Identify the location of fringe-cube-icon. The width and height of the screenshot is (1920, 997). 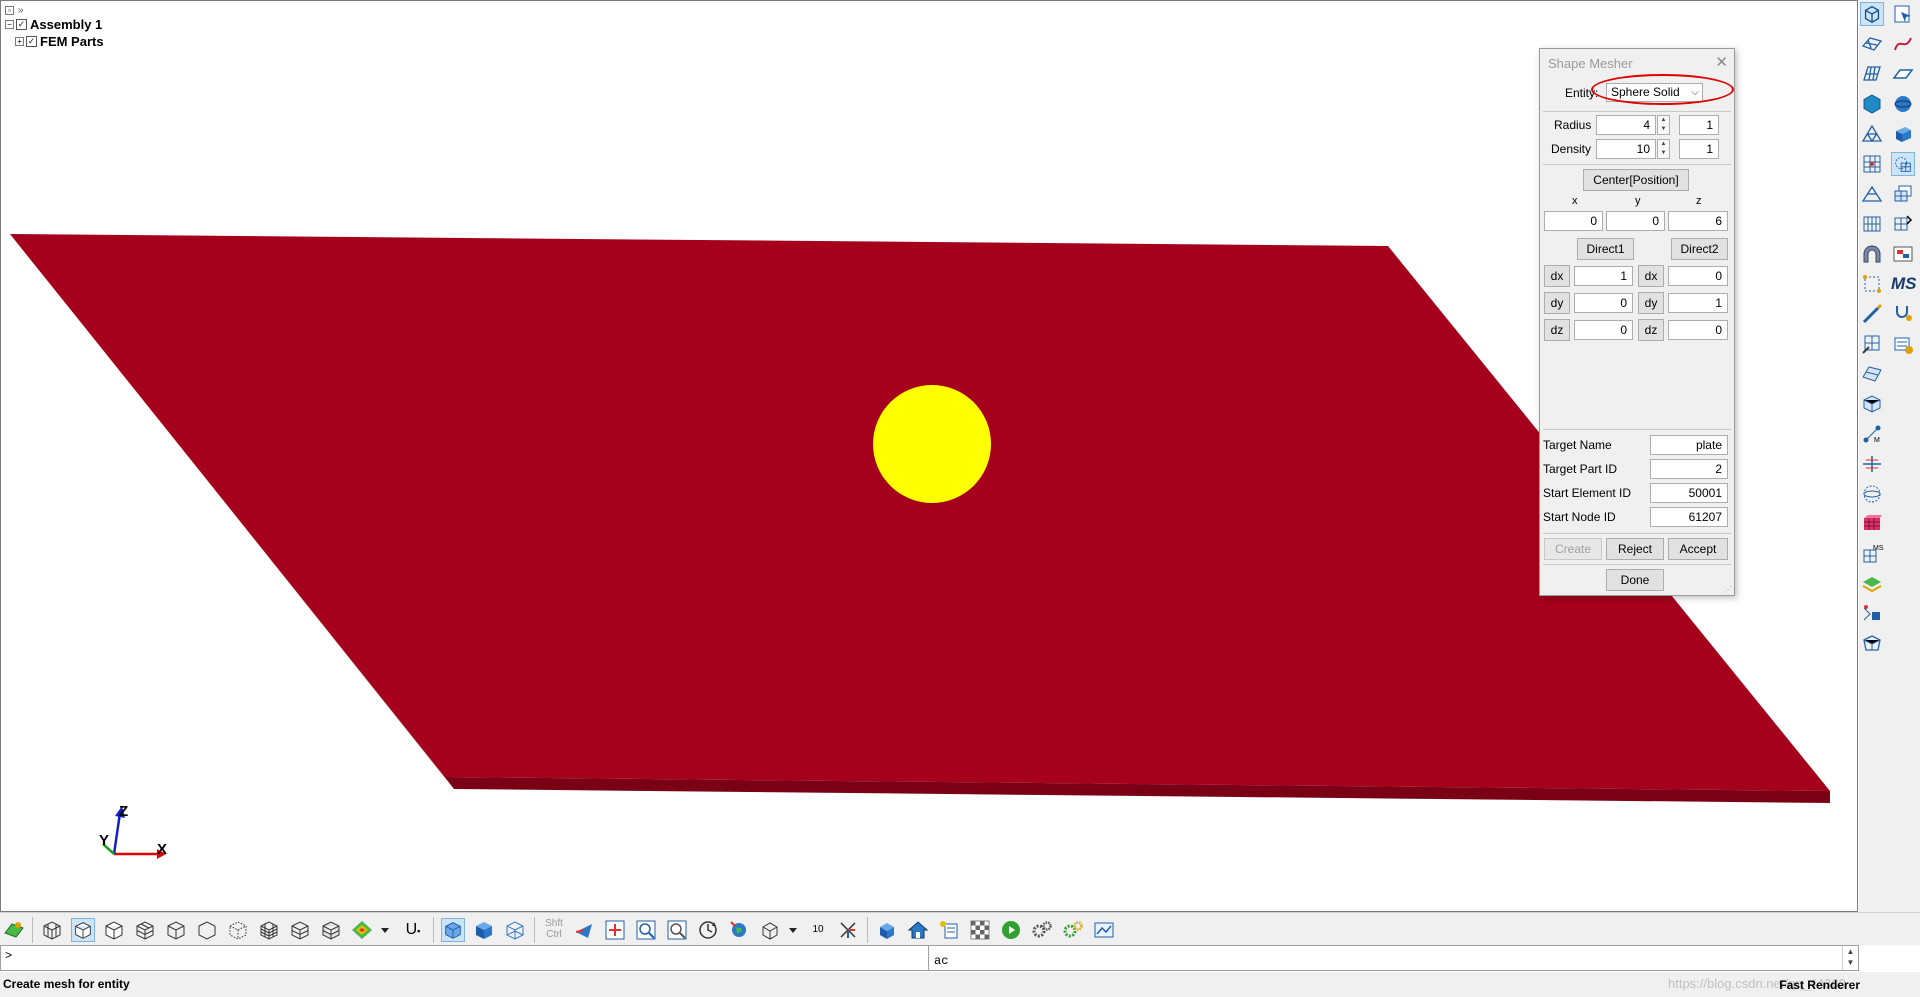
(331, 930).